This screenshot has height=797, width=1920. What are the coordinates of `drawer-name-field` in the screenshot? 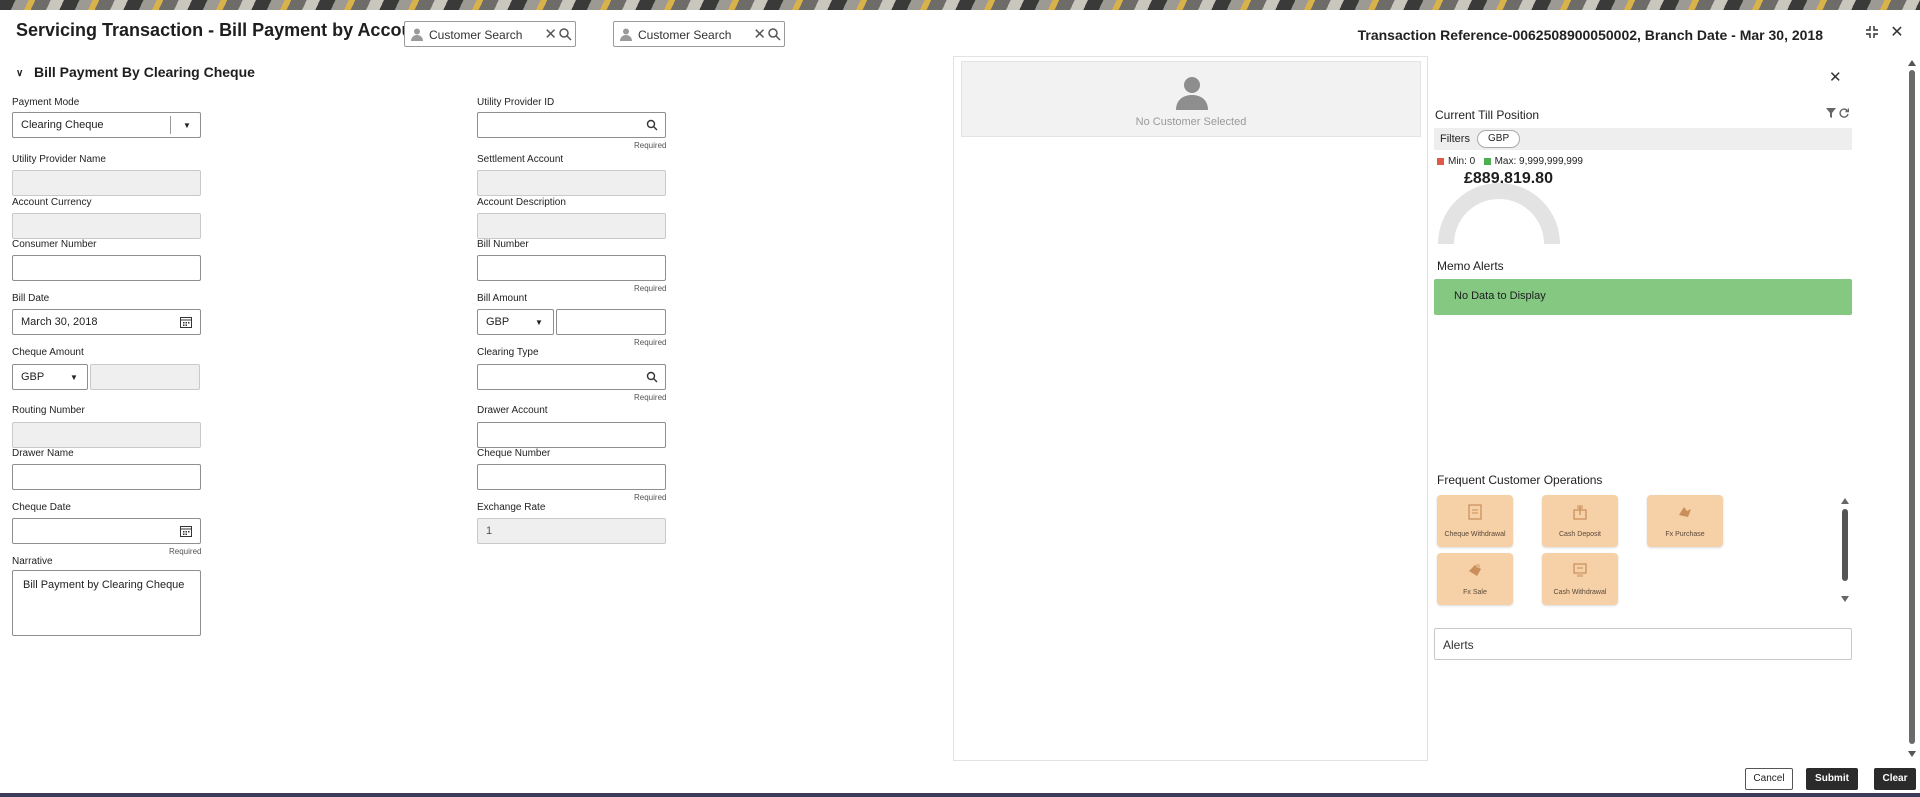 It's located at (106, 477).